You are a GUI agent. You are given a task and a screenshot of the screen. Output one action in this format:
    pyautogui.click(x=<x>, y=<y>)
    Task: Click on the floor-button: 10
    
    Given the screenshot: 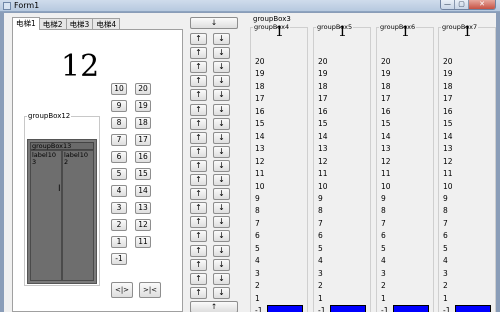 What is the action you would take?
    pyautogui.click(x=119, y=89)
    